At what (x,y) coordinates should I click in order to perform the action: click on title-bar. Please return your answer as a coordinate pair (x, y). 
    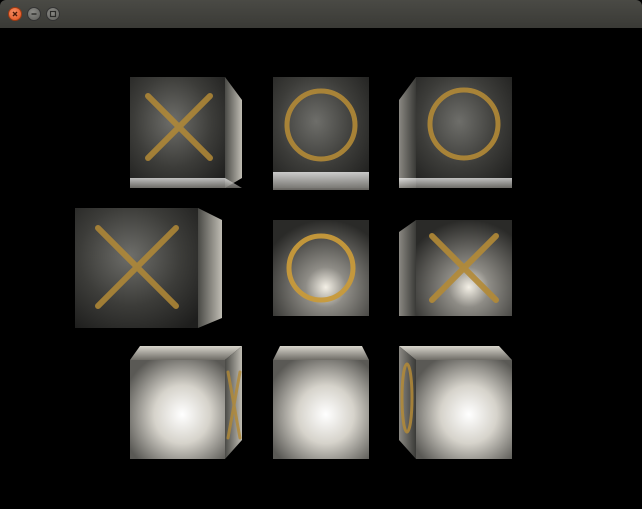
    Looking at the image, I should click on (321, 14).